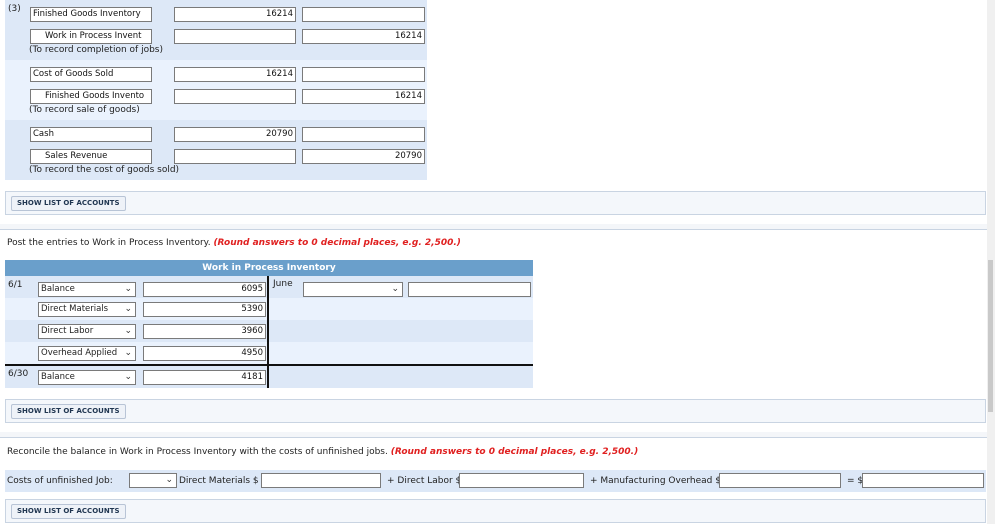  Describe the element at coordinates (990, 336) in the screenshot. I see `scrollbar-thumb` at that location.